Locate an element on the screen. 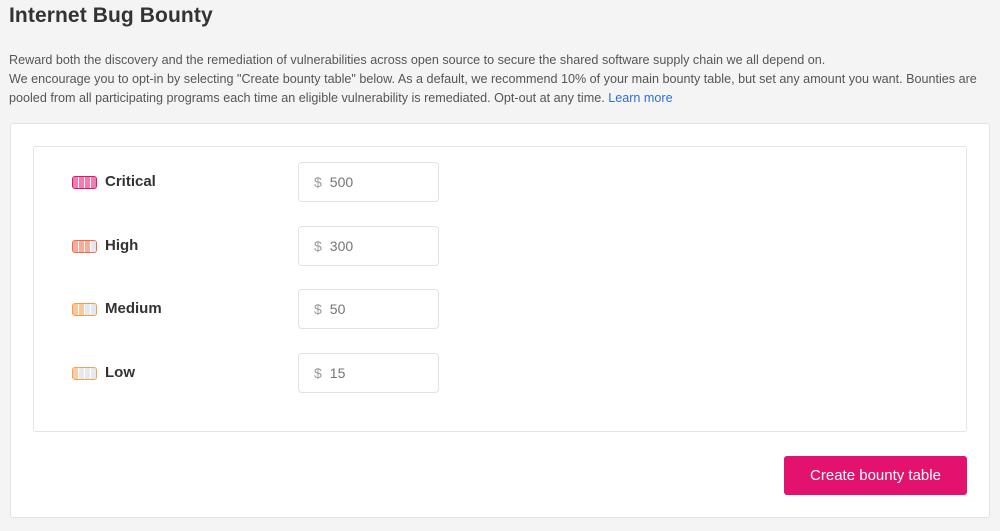  medium-amount-field: $ is located at coordinates (368, 309).